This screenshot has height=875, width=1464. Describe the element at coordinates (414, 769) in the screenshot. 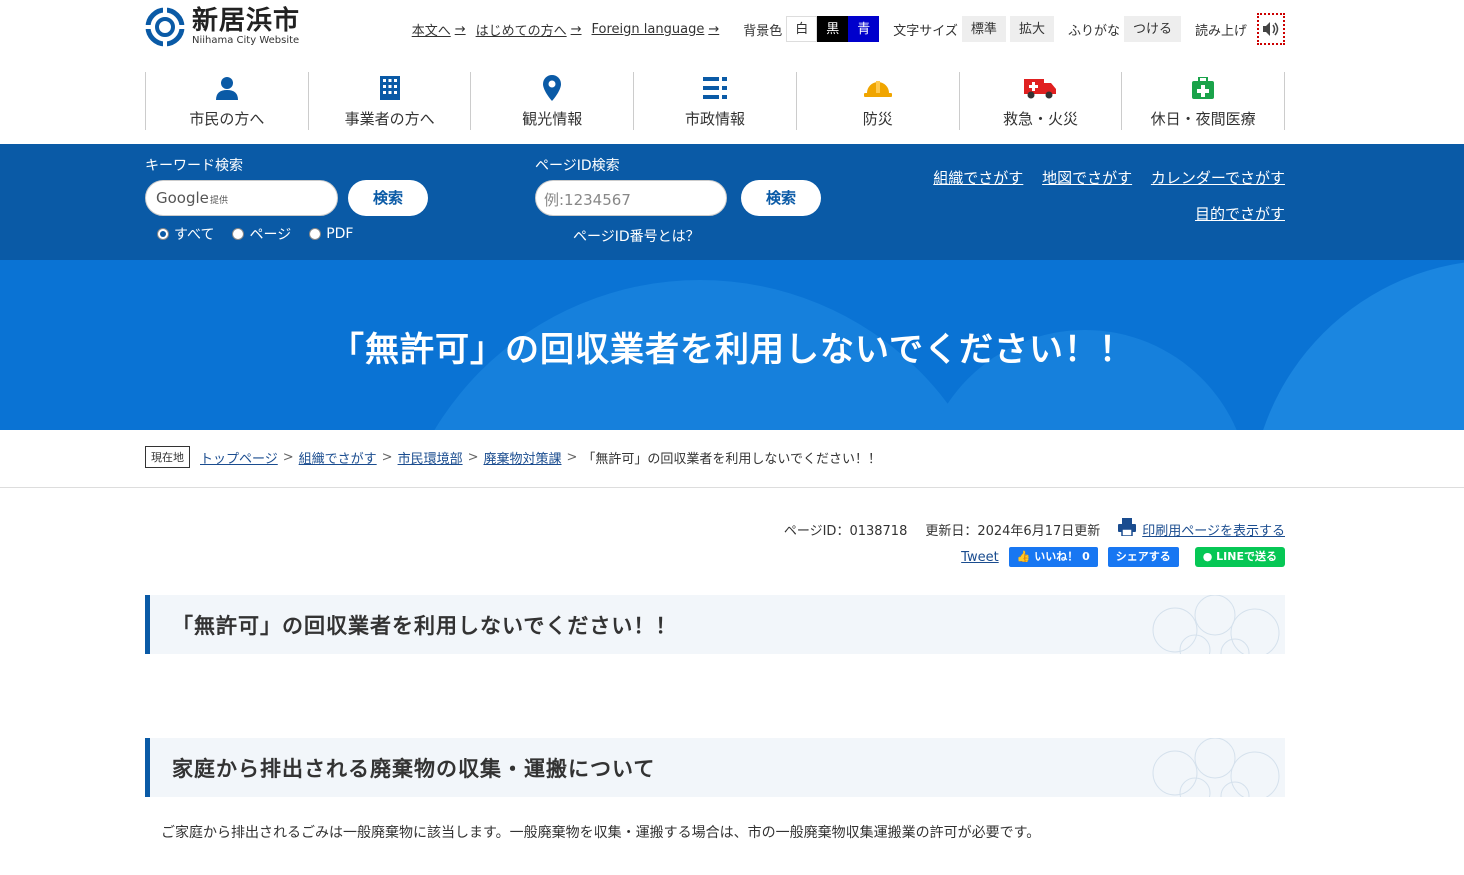

I see `section-heading-text: 家庭から排出される廃棄物の収集・運搬について` at that location.